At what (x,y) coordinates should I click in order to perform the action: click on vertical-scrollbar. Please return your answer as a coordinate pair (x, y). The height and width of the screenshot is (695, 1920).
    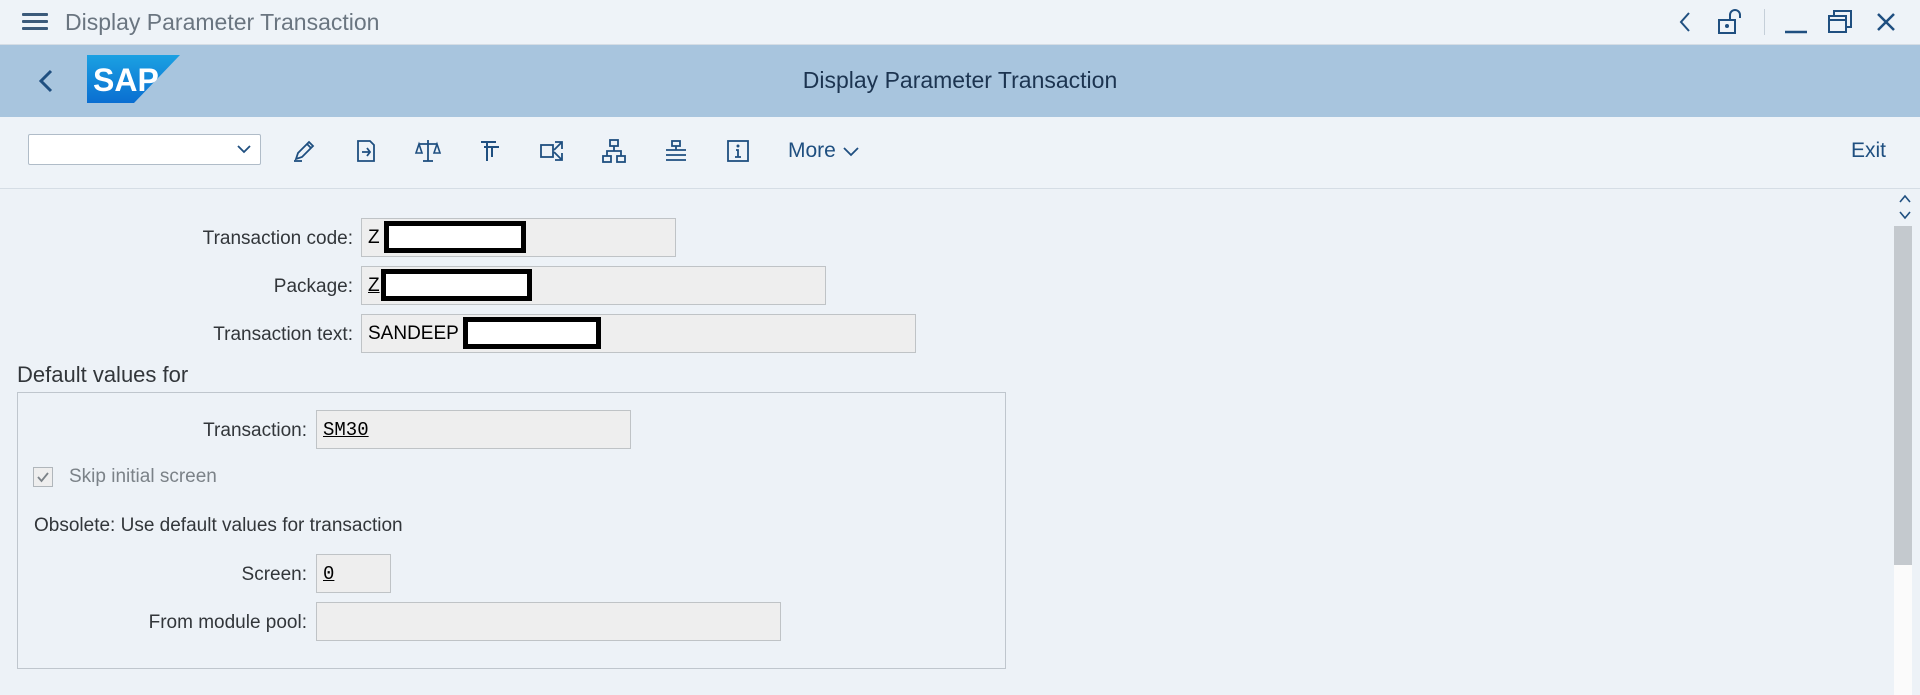
    Looking at the image, I should click on (1905, 442).